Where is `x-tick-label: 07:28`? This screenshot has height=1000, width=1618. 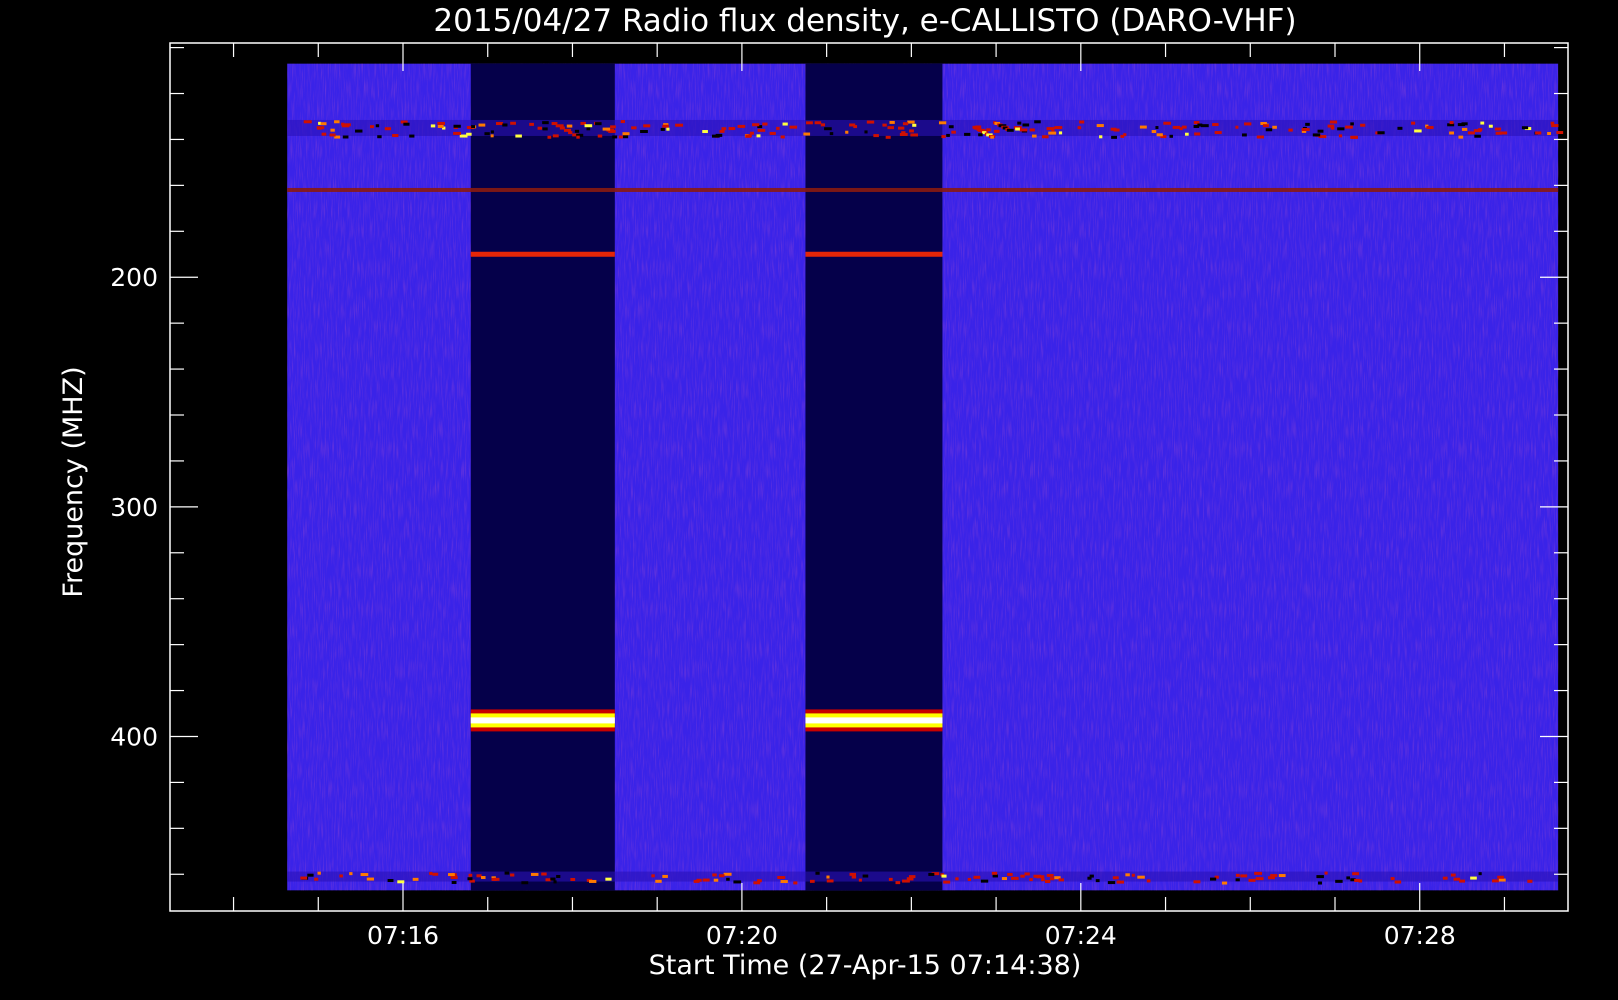
x-tick-label: 07:28 is located at coordinates (1420, 935).